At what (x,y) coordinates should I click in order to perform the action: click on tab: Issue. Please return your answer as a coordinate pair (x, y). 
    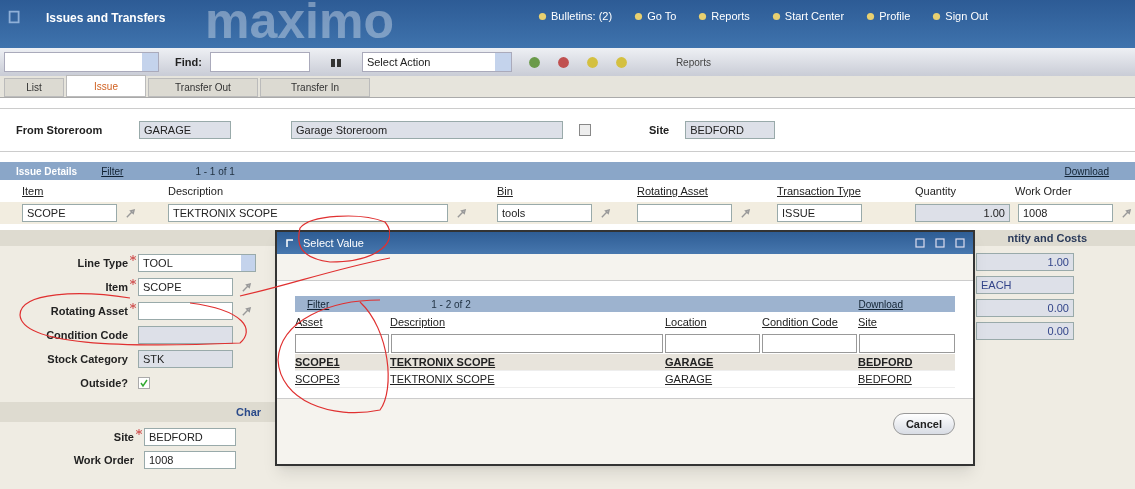
    Looking at the image, I should click on (106, 86).